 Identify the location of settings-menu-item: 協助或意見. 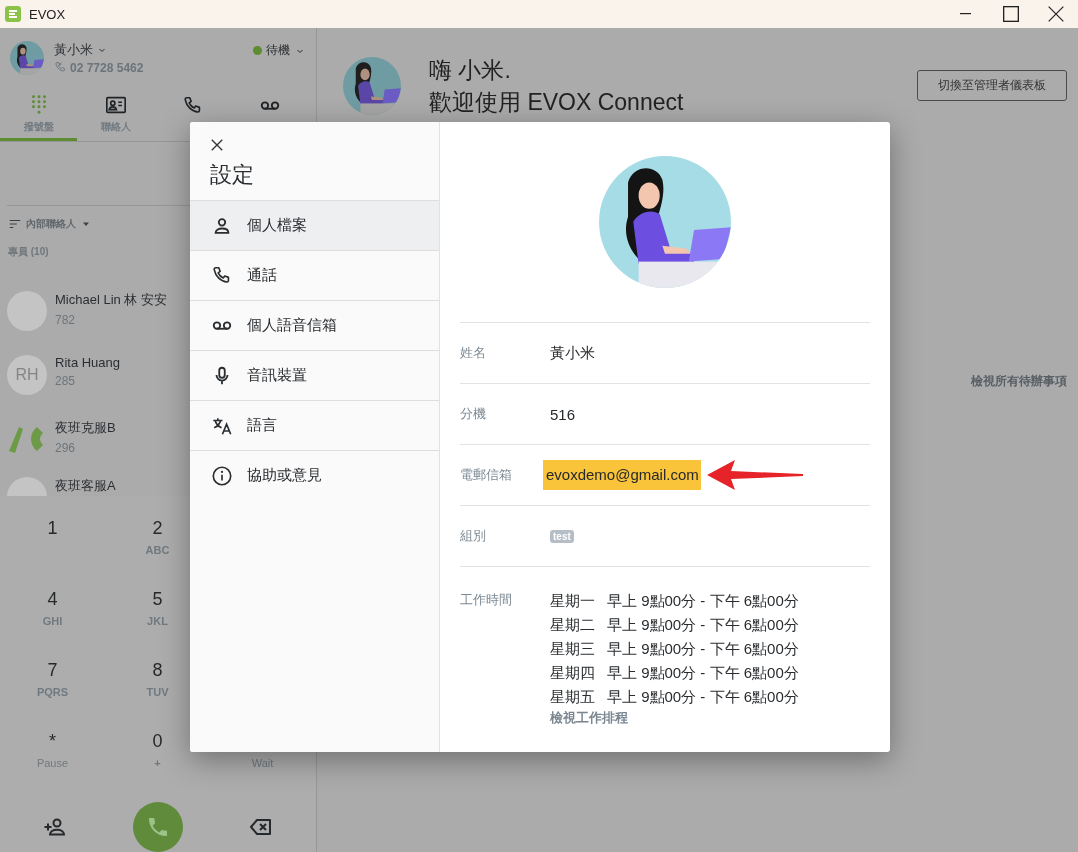
(314, 475).